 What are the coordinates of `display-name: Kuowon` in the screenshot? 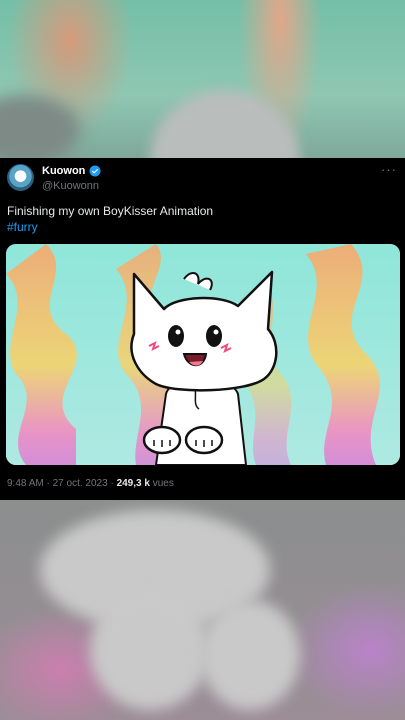 It's located at (63, 171).